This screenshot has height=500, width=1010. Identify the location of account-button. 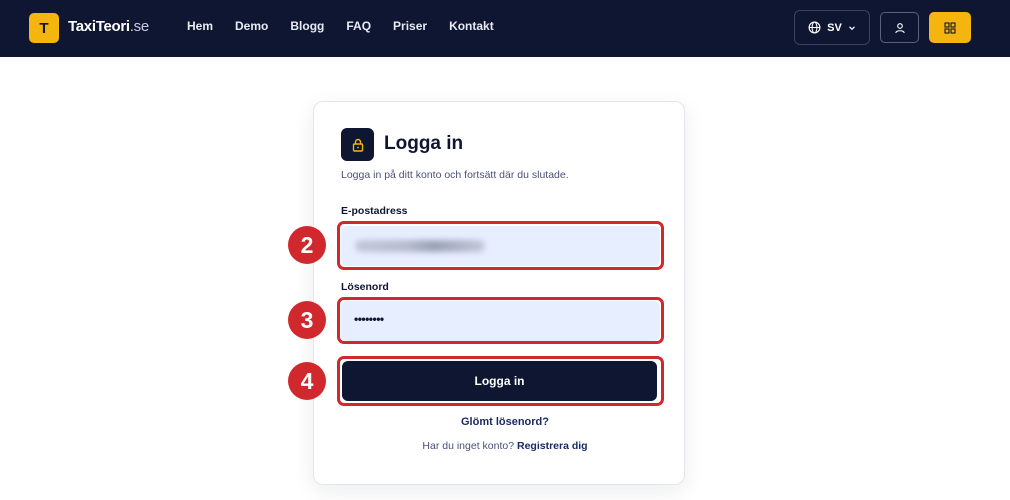
(899, 27).